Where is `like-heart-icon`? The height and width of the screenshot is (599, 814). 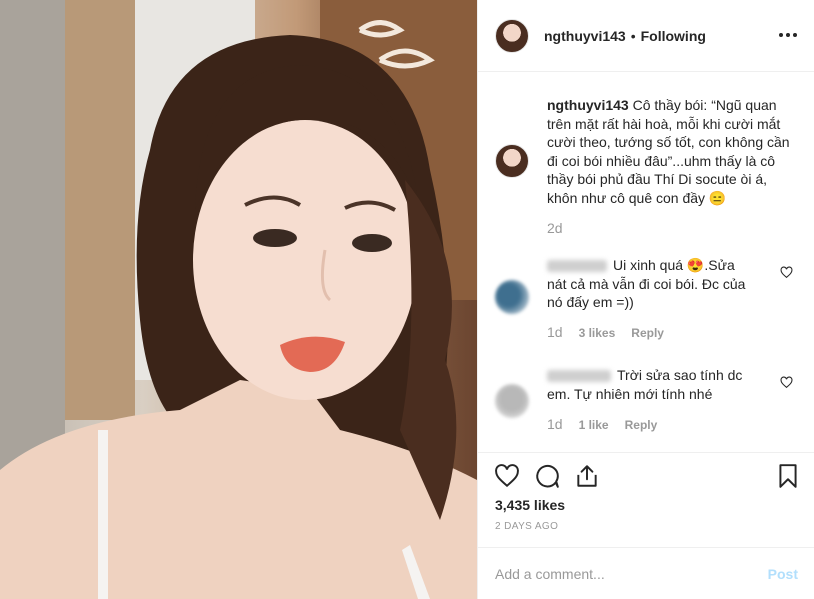
like-heart-icon is located at coordinates (507, 476).